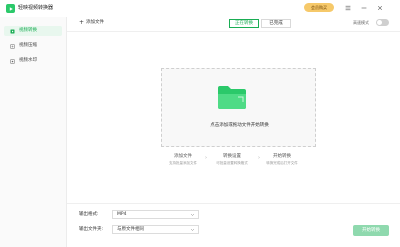 This screenshot has height=247, width=400. I want to click on sidebar-item-label: 视频转换, so click(28, 30).